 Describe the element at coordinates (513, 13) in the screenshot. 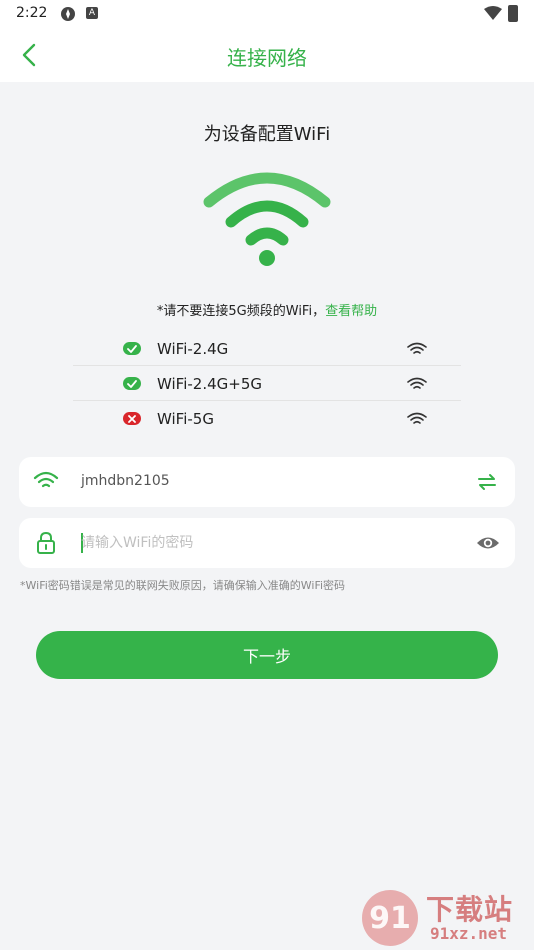

I see `battery-icon` at that location.